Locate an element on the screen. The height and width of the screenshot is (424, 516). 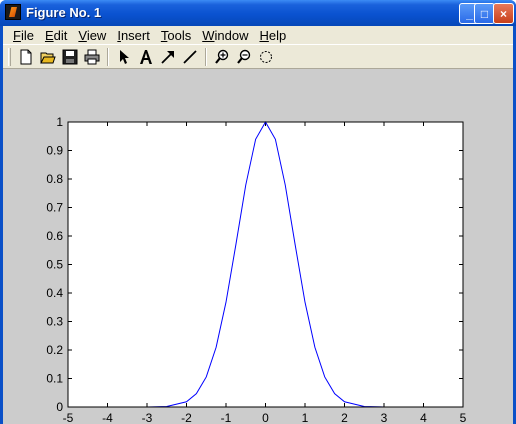
menu-view-mnemonic: V is located at coordinates (82, 35).